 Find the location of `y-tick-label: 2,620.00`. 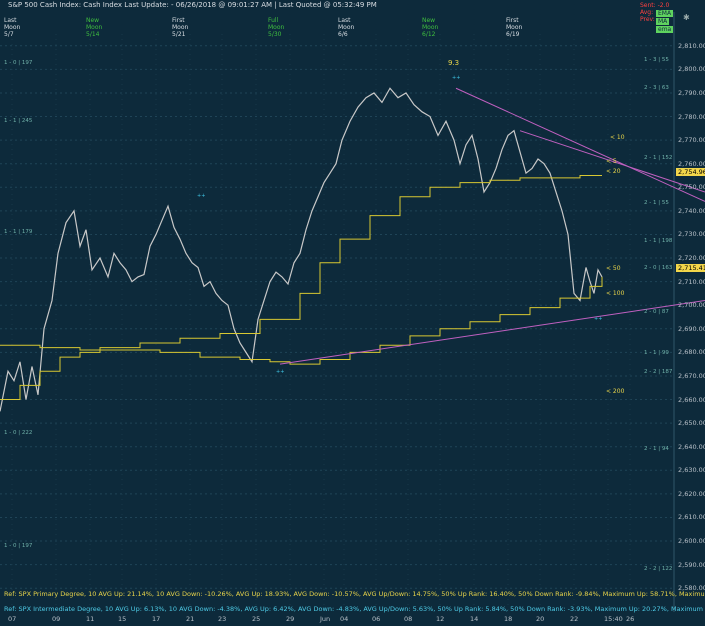

y-tick-label: 2,620.00 is located at coordinates (691, 493).